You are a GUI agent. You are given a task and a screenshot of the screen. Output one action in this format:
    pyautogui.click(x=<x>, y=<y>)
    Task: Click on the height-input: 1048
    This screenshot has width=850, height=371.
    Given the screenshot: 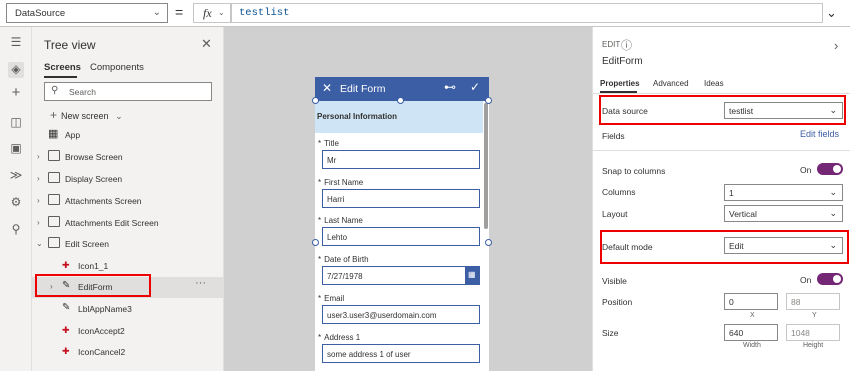 What is the action you would take?
    pyautogui.click(x=813, y=332)
    